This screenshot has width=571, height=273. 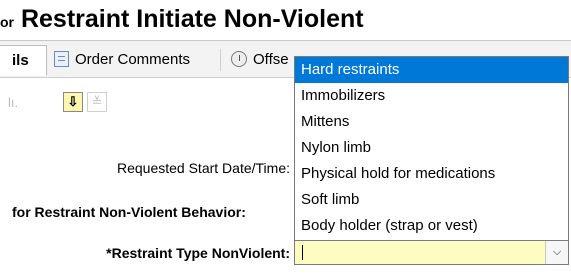 I want to click on tab-separator, so click(x=220, y=60).